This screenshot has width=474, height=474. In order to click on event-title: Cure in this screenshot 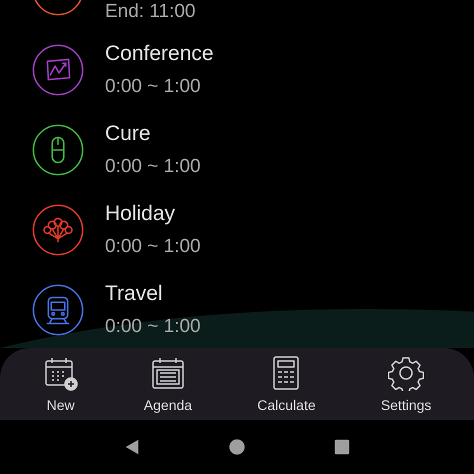, I will do `click(128, 134)`.